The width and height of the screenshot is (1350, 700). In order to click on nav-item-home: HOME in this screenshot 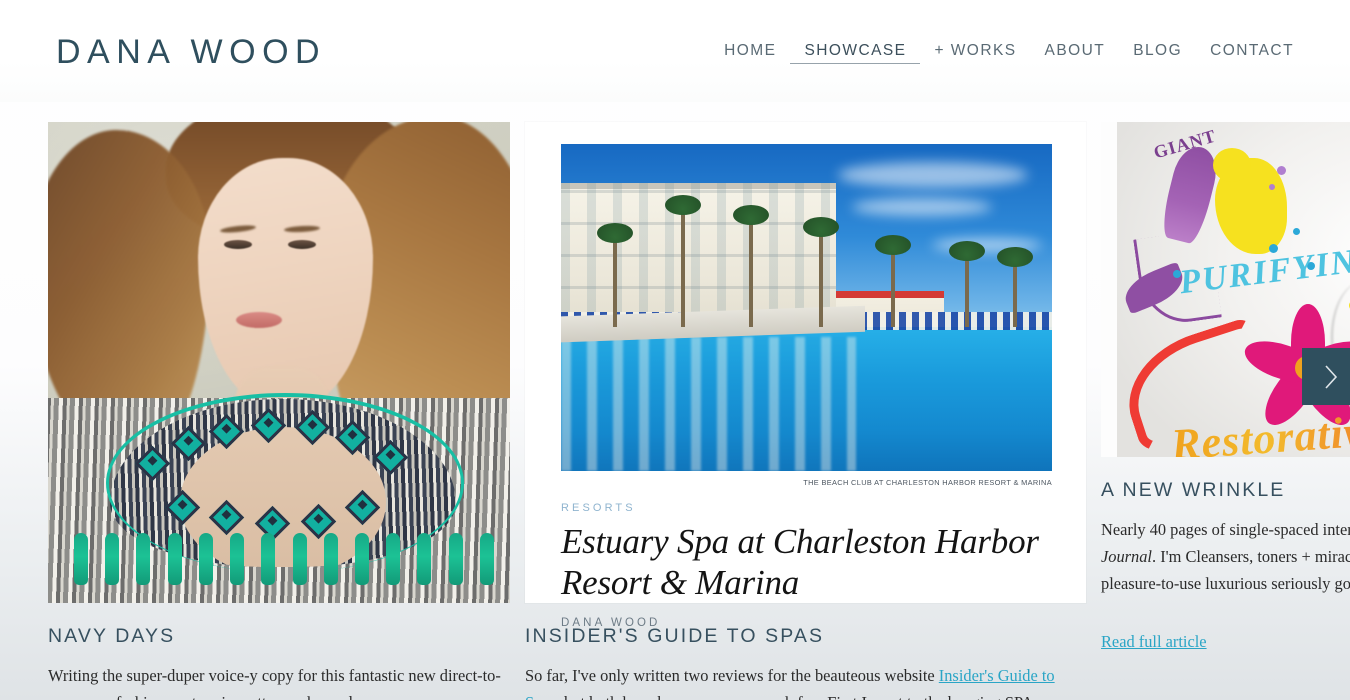, I will do `click(750, 51)`.